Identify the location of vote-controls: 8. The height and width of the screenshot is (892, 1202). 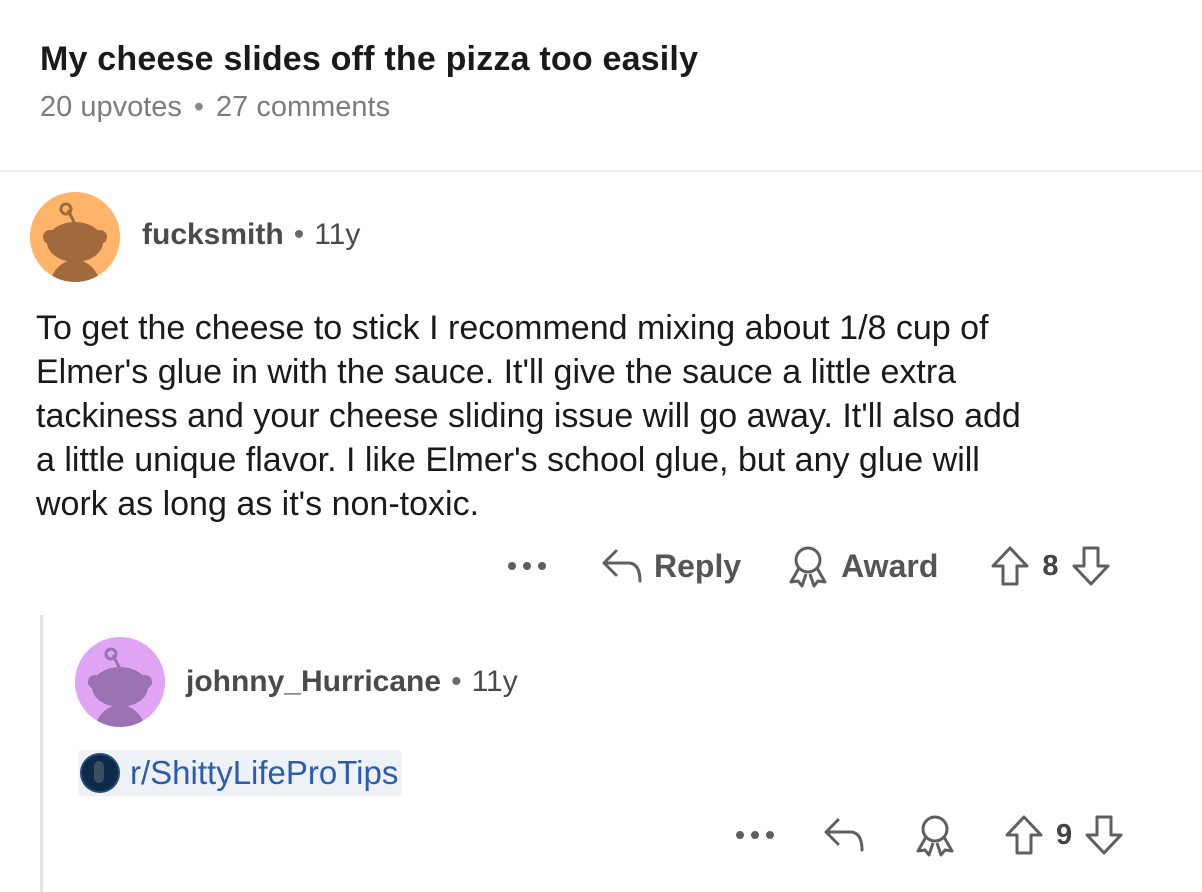
(1050, 566).